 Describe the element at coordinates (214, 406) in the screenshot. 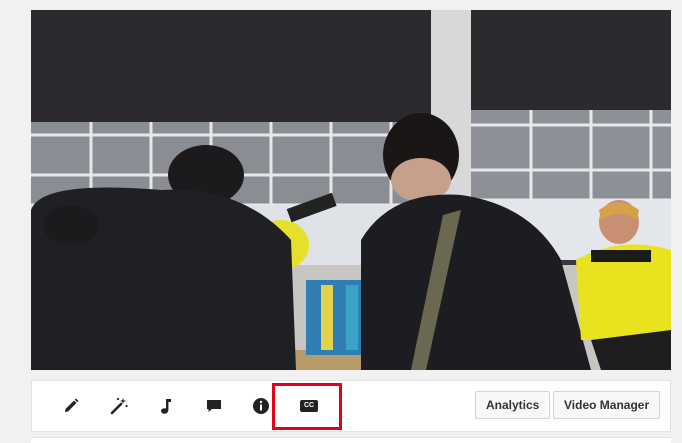

I see `comment-icon` at that location.